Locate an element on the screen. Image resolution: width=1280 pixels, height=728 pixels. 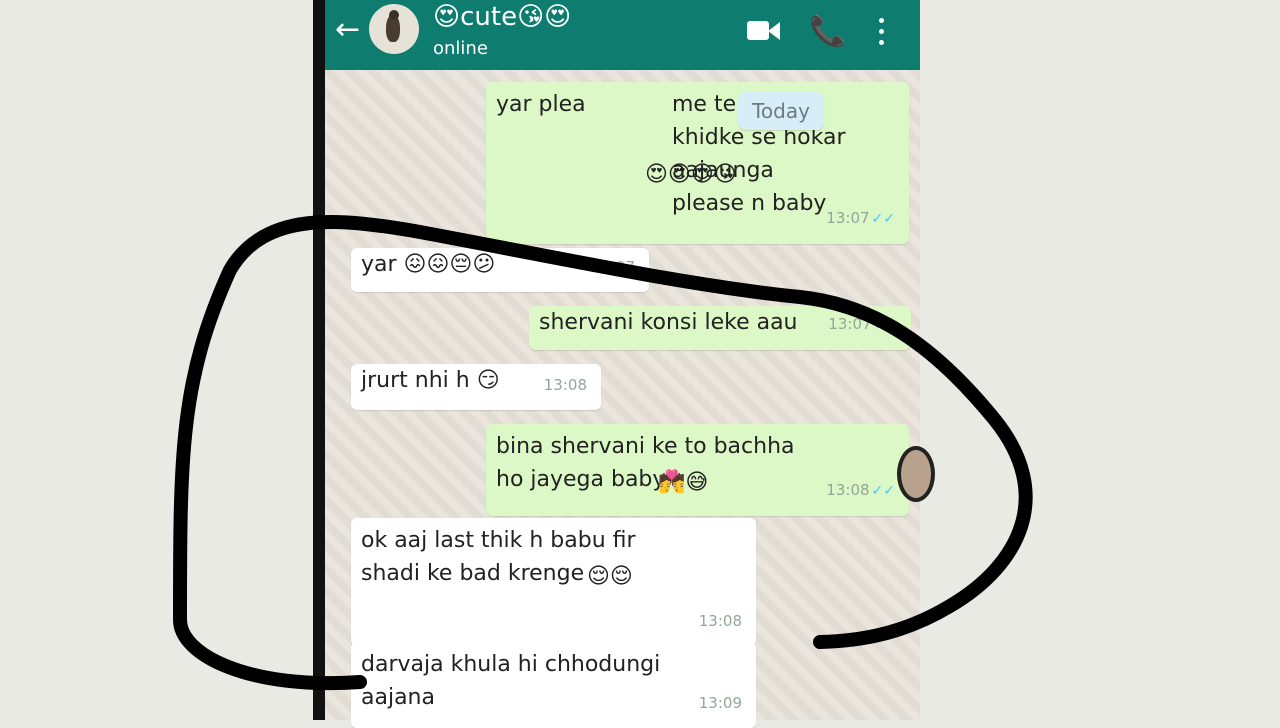
message-emojis: 😍😍😍😘 is located at coordinates (691, 174).